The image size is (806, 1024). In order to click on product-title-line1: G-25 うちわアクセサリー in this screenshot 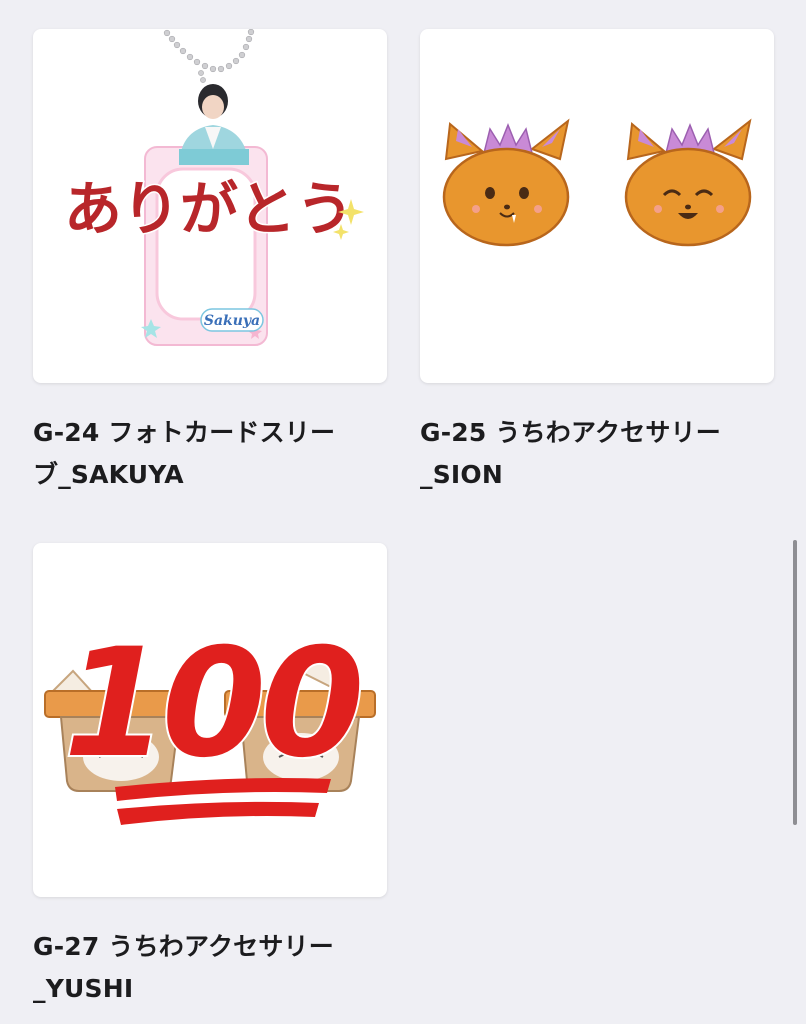, I will do `click(570, 432)`.